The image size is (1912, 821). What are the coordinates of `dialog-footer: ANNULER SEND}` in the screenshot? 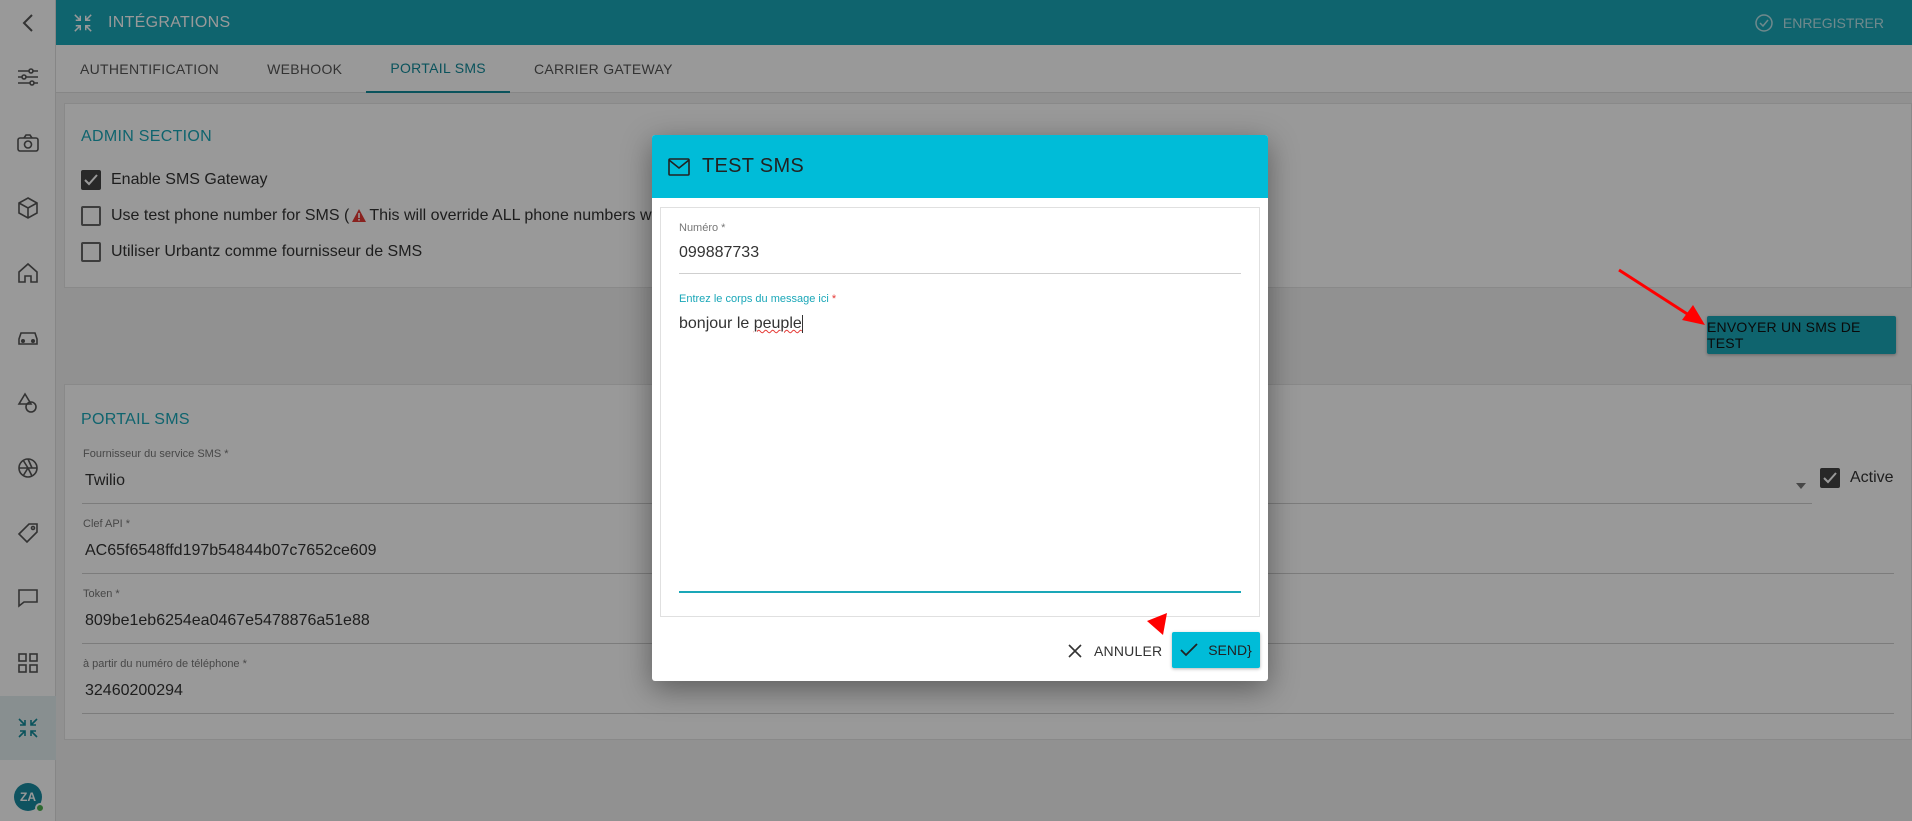 It's located at (960, 655).